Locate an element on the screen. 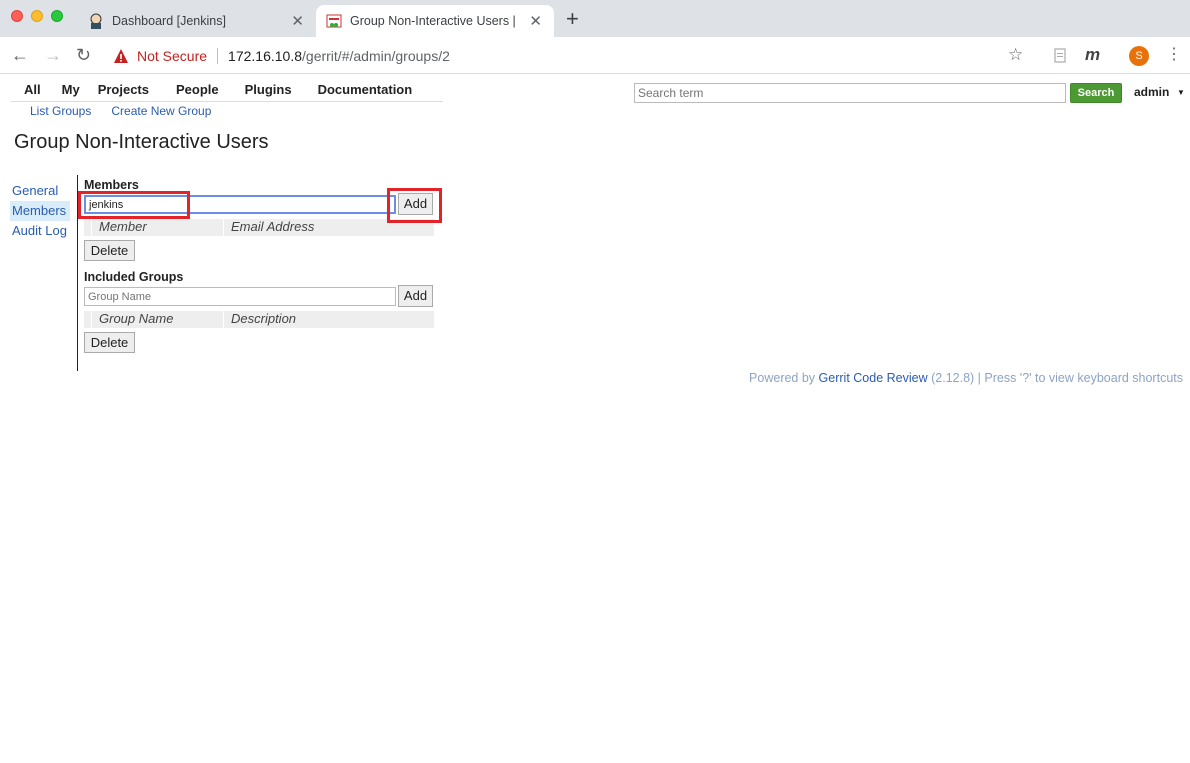 This screenshot has width=1190, height=763. group-side-nav: General Members Audit Log is located at coordinates (40, 211).